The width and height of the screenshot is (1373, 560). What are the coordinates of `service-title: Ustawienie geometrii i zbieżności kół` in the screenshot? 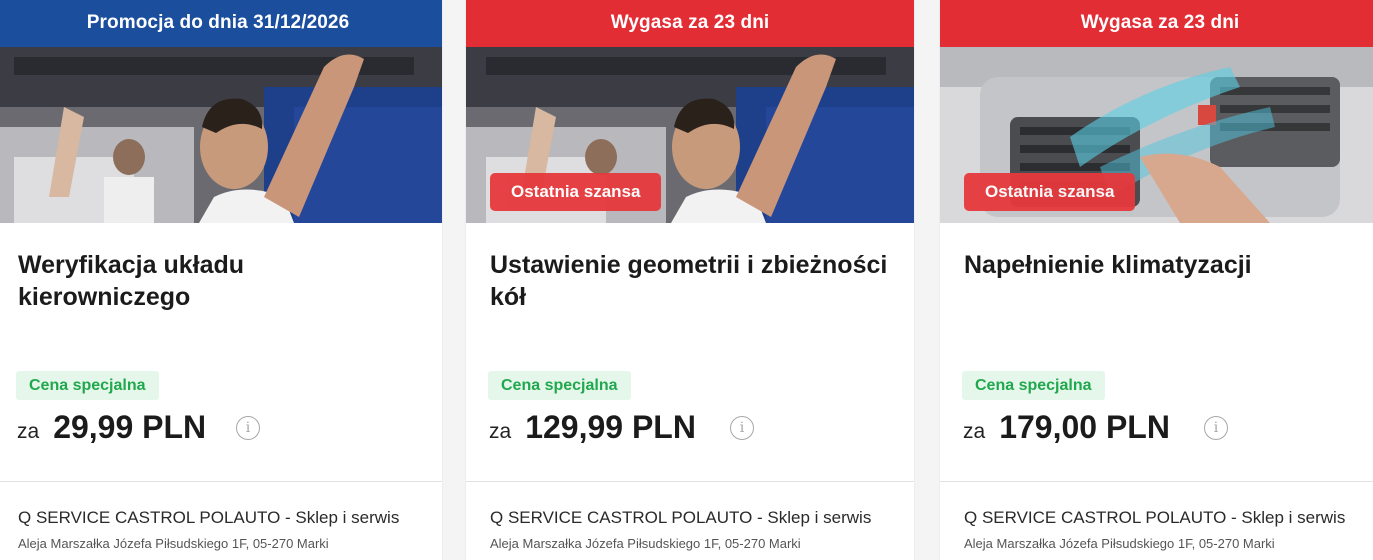 It's located at (689, 281).